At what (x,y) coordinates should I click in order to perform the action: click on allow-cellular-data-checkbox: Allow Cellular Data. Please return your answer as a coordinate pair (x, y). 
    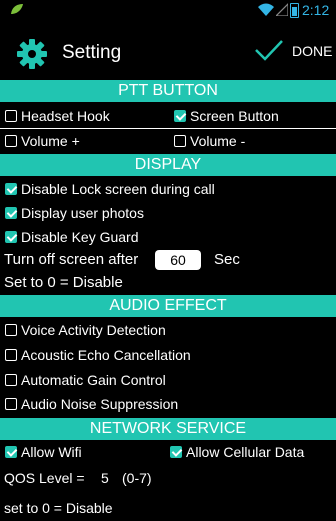
    Looking at the image, I should click on (237, 452).